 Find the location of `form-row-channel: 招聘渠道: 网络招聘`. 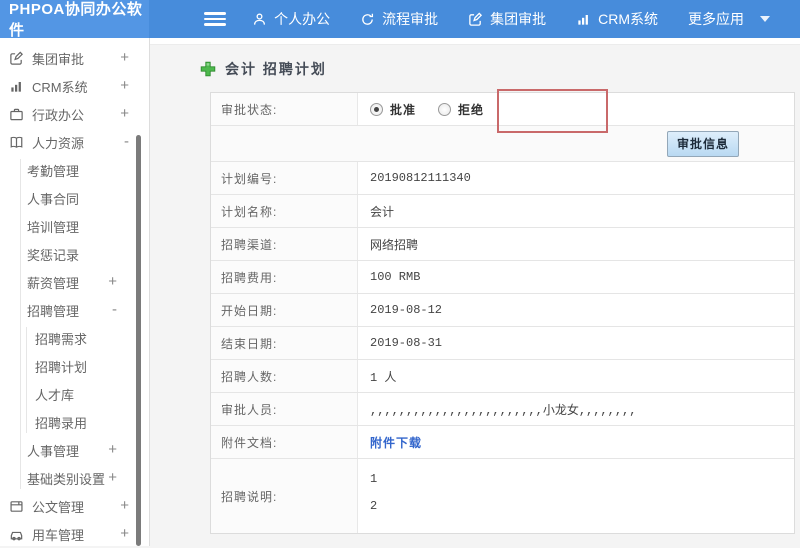

form-row-channel: 招聘渠道: 网络招聘 is located at coordinates (502, 244).